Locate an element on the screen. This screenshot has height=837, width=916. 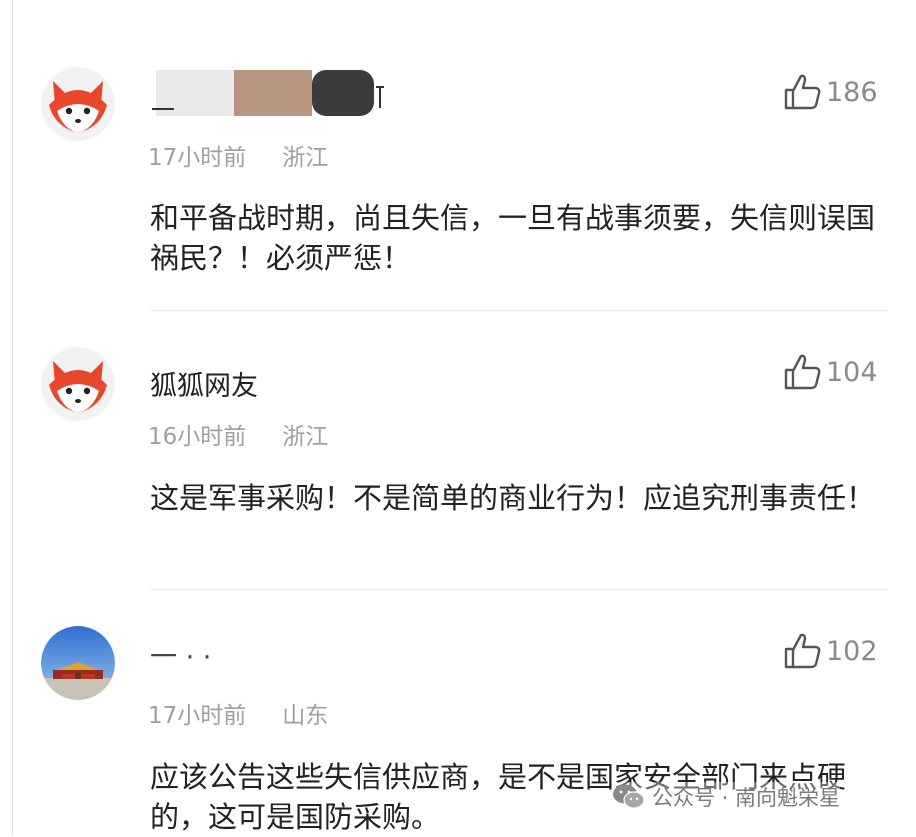
comment-text: 和平备战时期，尚且失信，一旦有战事须要，失信则误国祸民？！必须严惩！ is located at coordinates (513, 238).